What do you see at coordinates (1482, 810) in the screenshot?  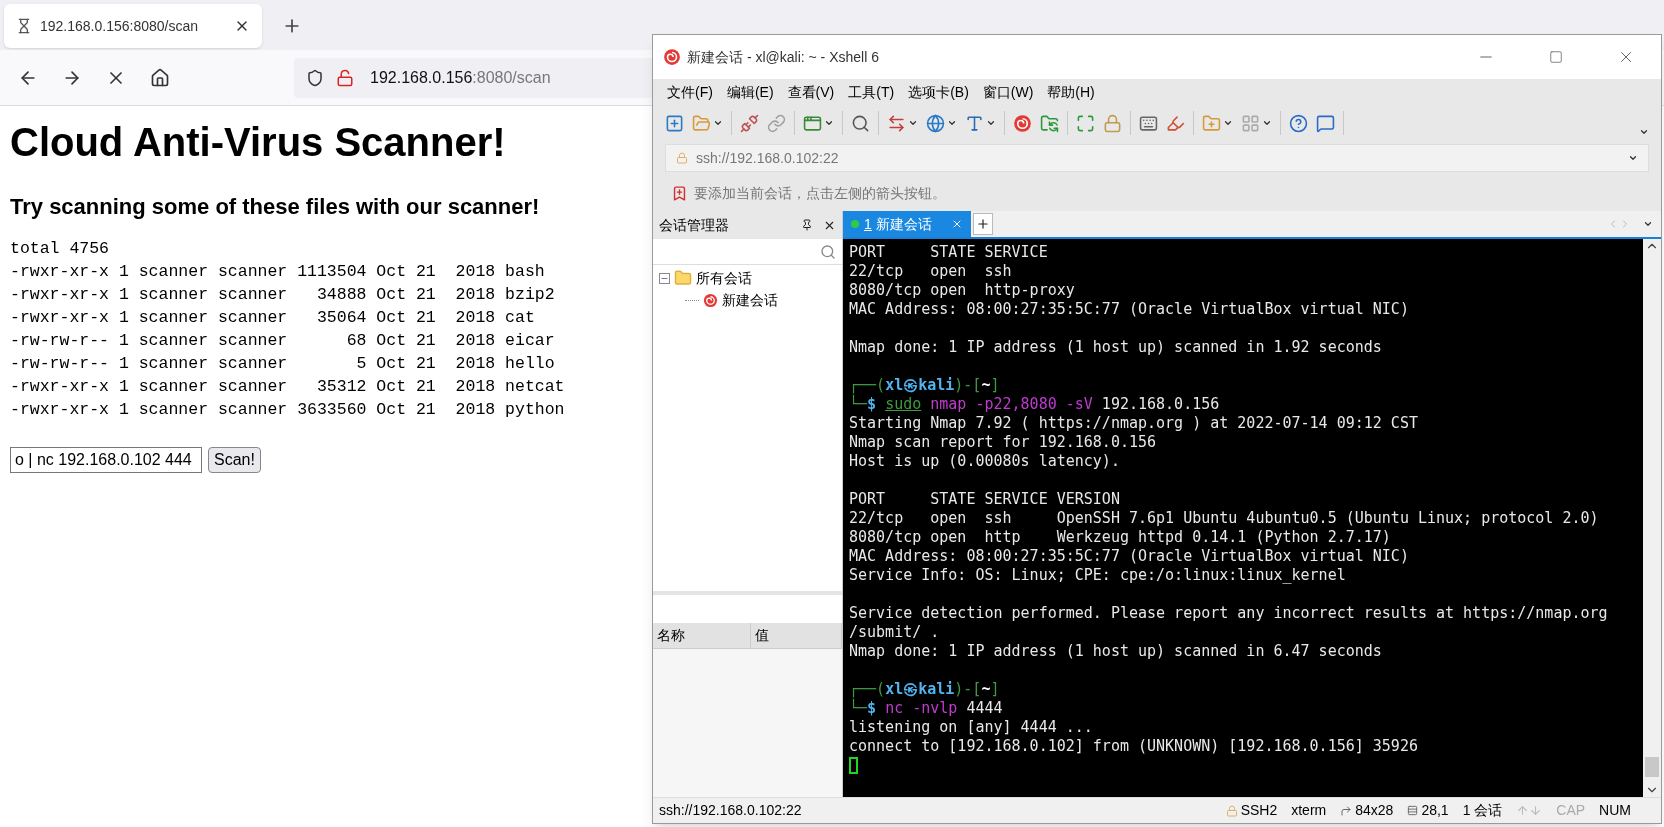 I see `status-text: 1 会话` at bounding box center [1482, 810].